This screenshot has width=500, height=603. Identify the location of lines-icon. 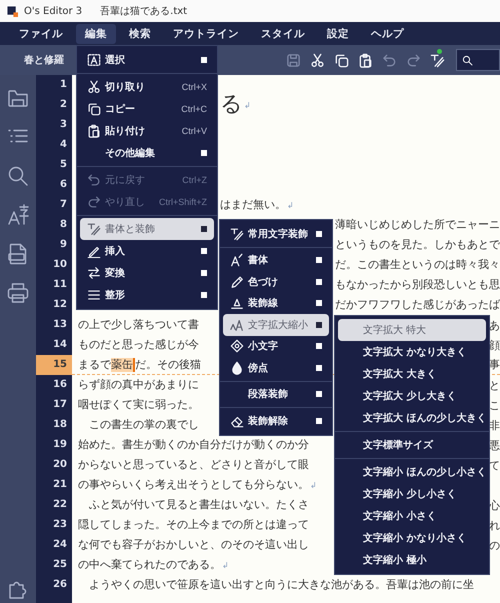
(94, 295).